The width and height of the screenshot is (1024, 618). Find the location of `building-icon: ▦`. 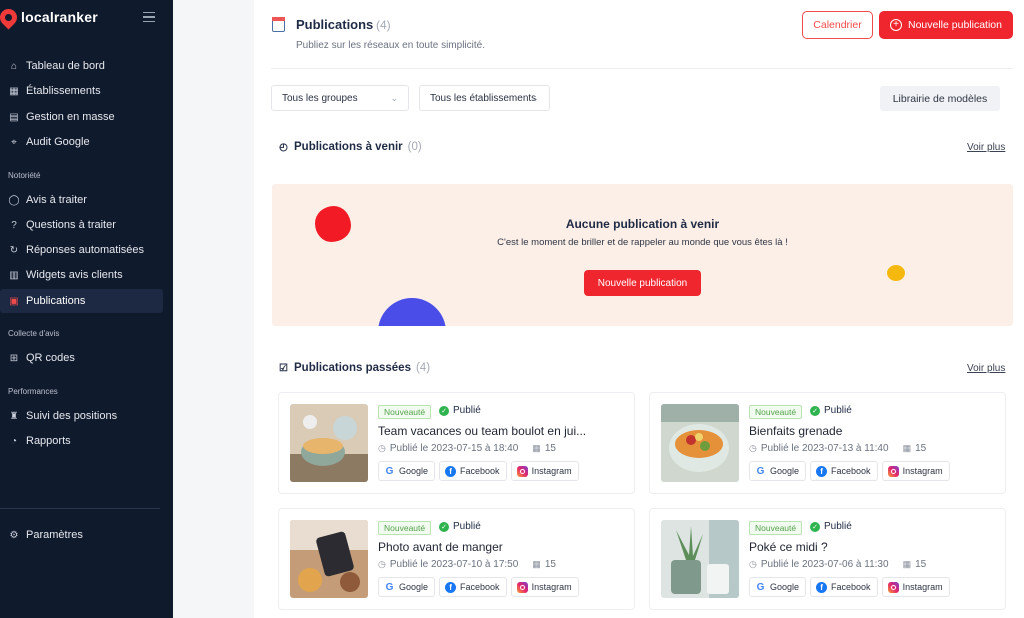

building-icon: ▦ is located at coordinates (14, 91).